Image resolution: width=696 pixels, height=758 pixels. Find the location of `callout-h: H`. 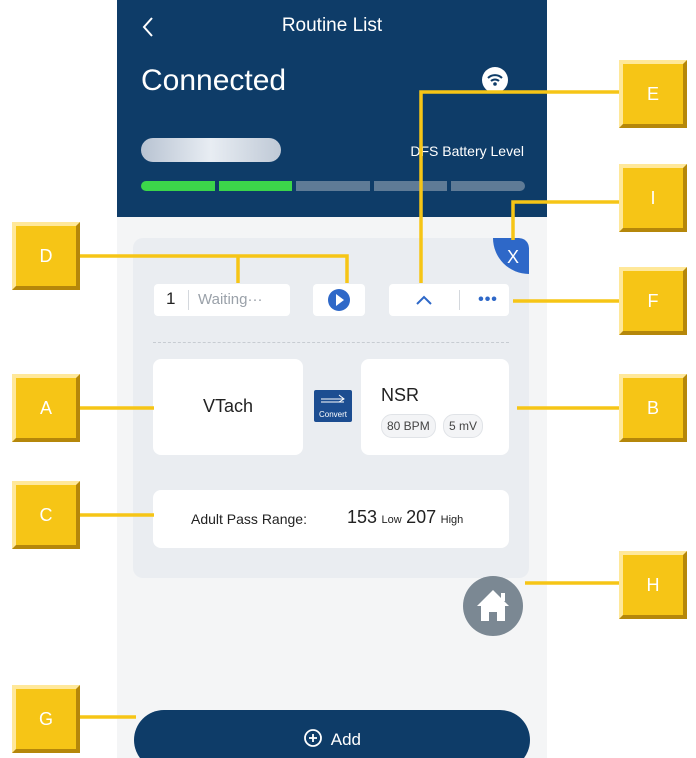

callout-h: H is located at coordinates (653, 585).